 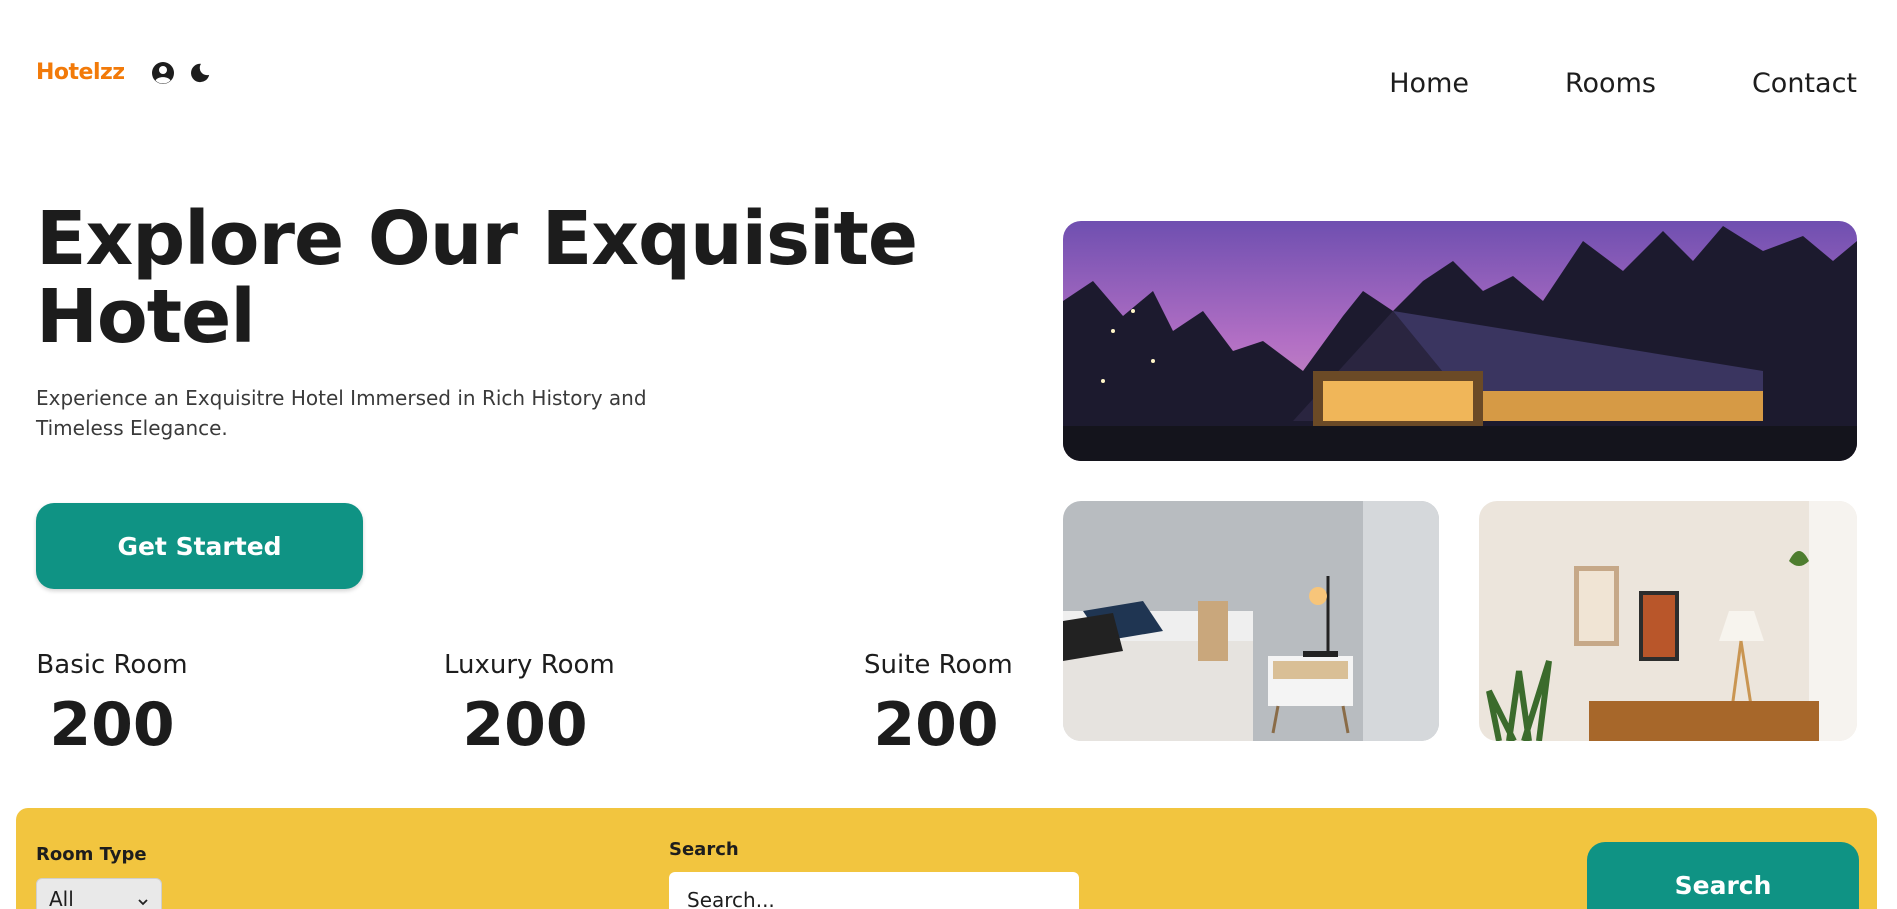 I want to click on living-room-image, so click(x=1668, y=621).